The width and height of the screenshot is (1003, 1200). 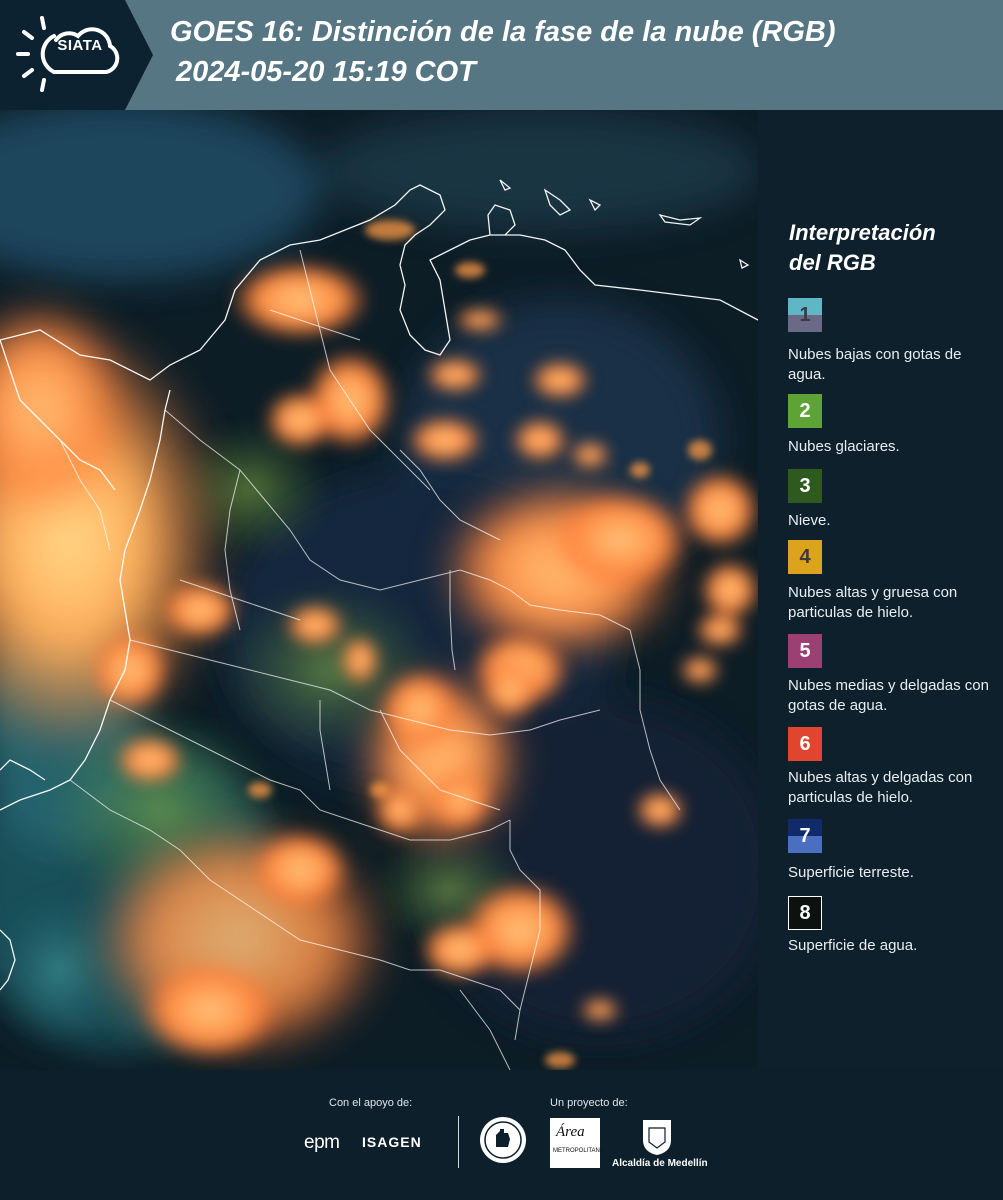 I want to click on legend-number: 7, so click(x=805, y=835).